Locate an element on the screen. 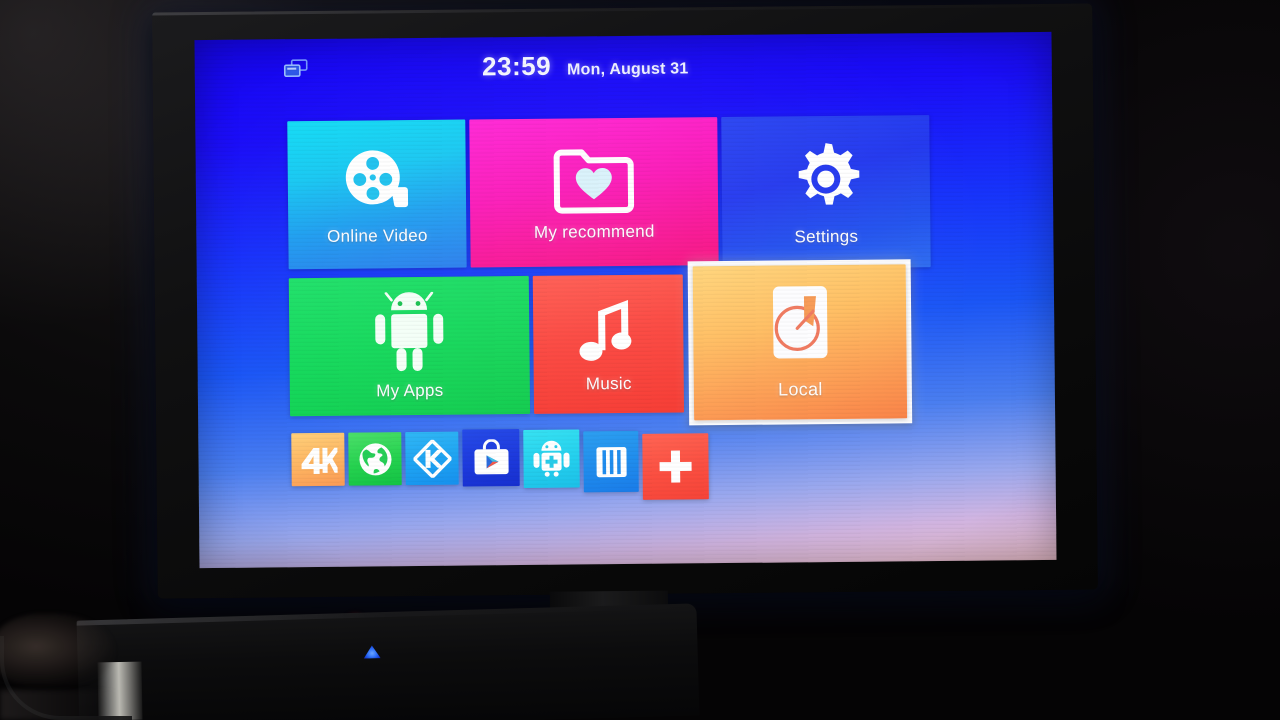  app-shortcut-app-installer is located at coordinates (551, 458).